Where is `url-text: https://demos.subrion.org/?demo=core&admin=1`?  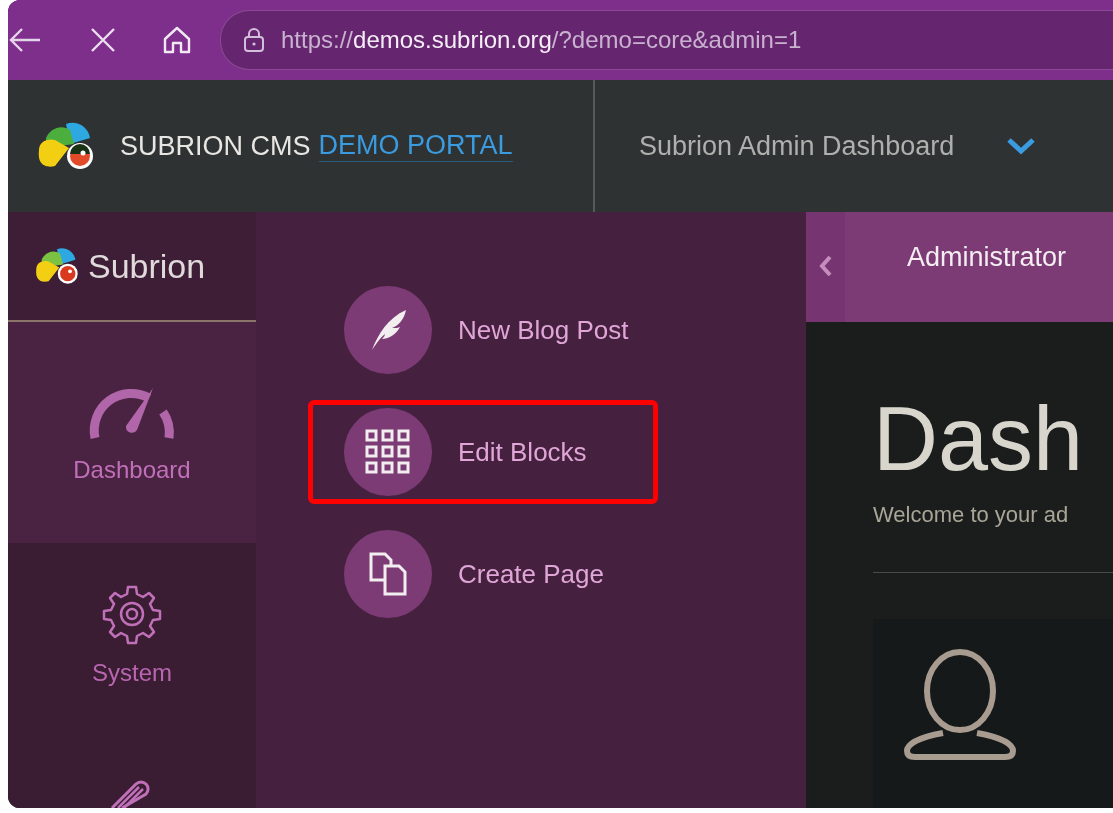
url-text: https://demos.subrion.org/?demo=core&admin=1 is located at coordinates (541, 40).